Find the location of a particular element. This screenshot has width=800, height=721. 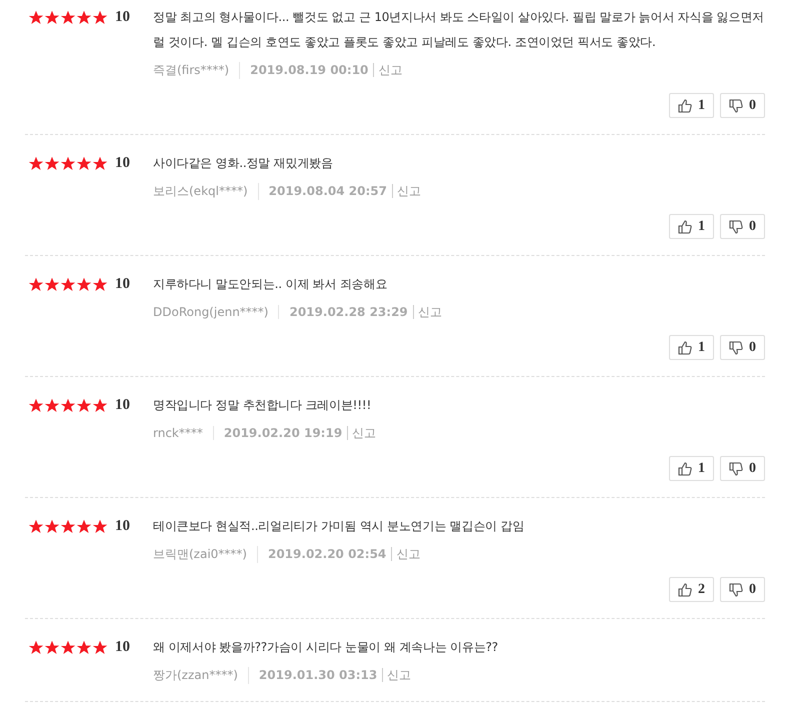

review-date: 2019.01.30 03:13 is located at coordinates (316, 675).